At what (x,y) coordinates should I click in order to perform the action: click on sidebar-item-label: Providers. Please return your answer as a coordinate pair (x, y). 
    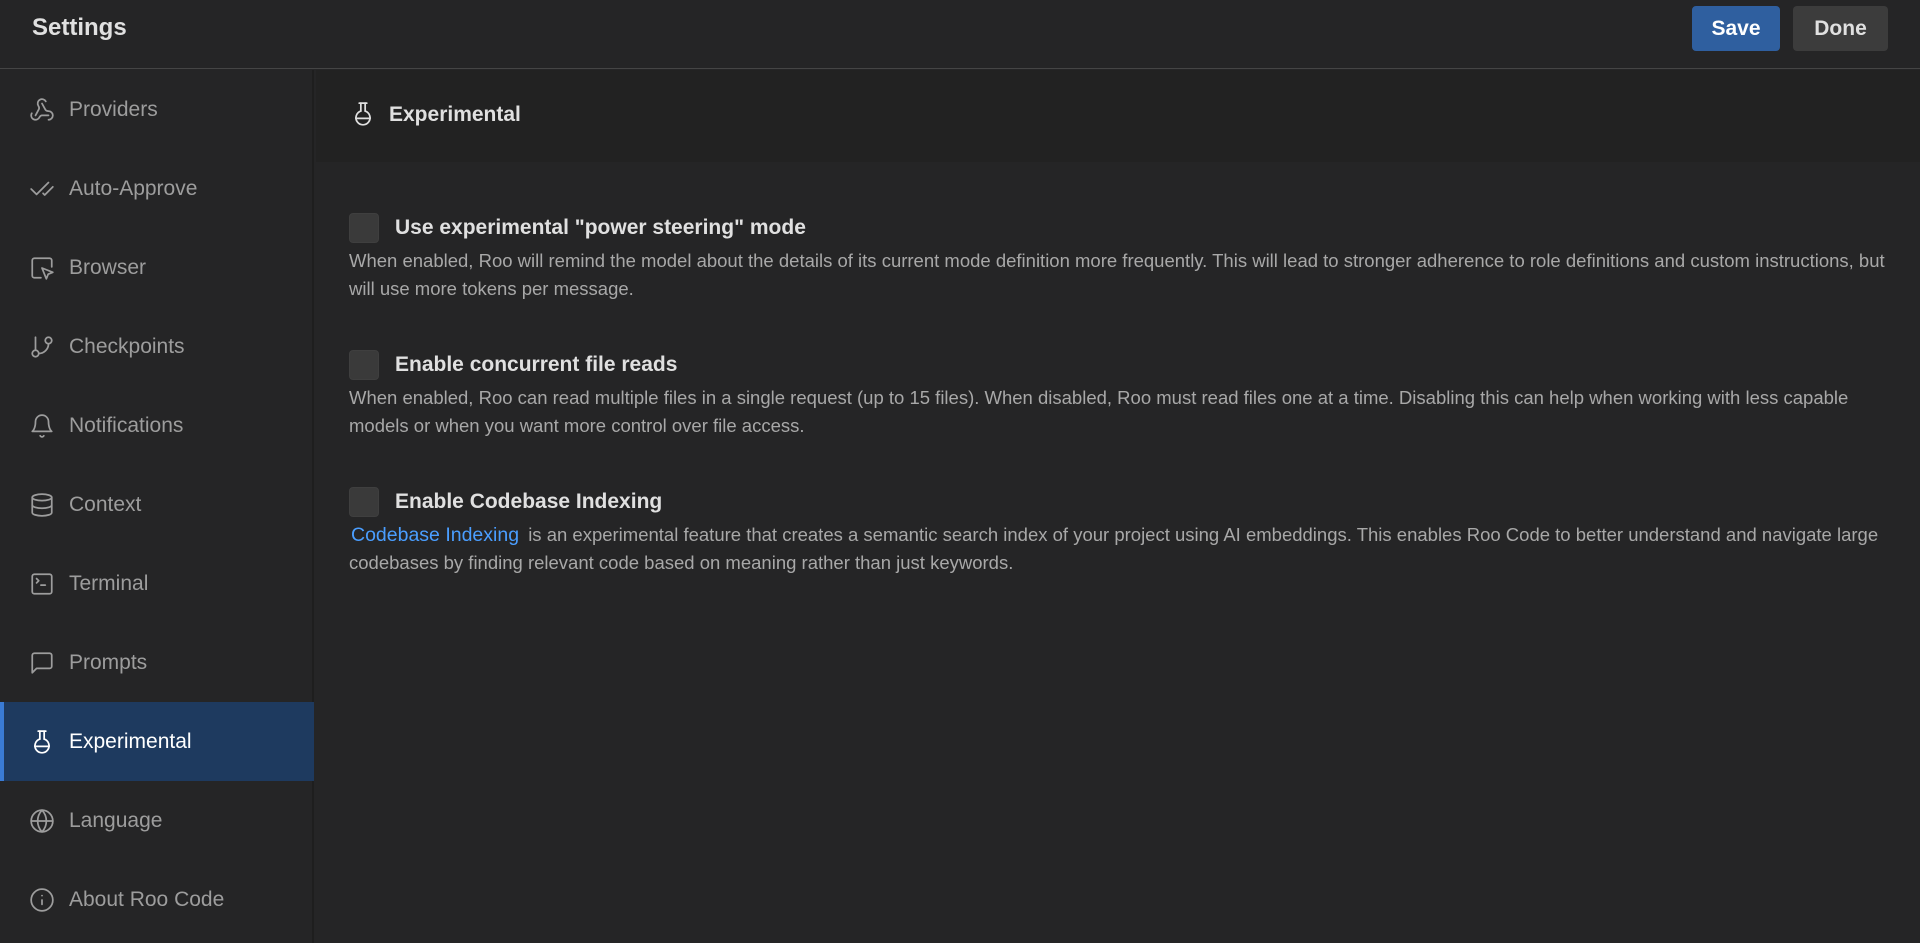
    Looking at the image, I should click on (113, 109).